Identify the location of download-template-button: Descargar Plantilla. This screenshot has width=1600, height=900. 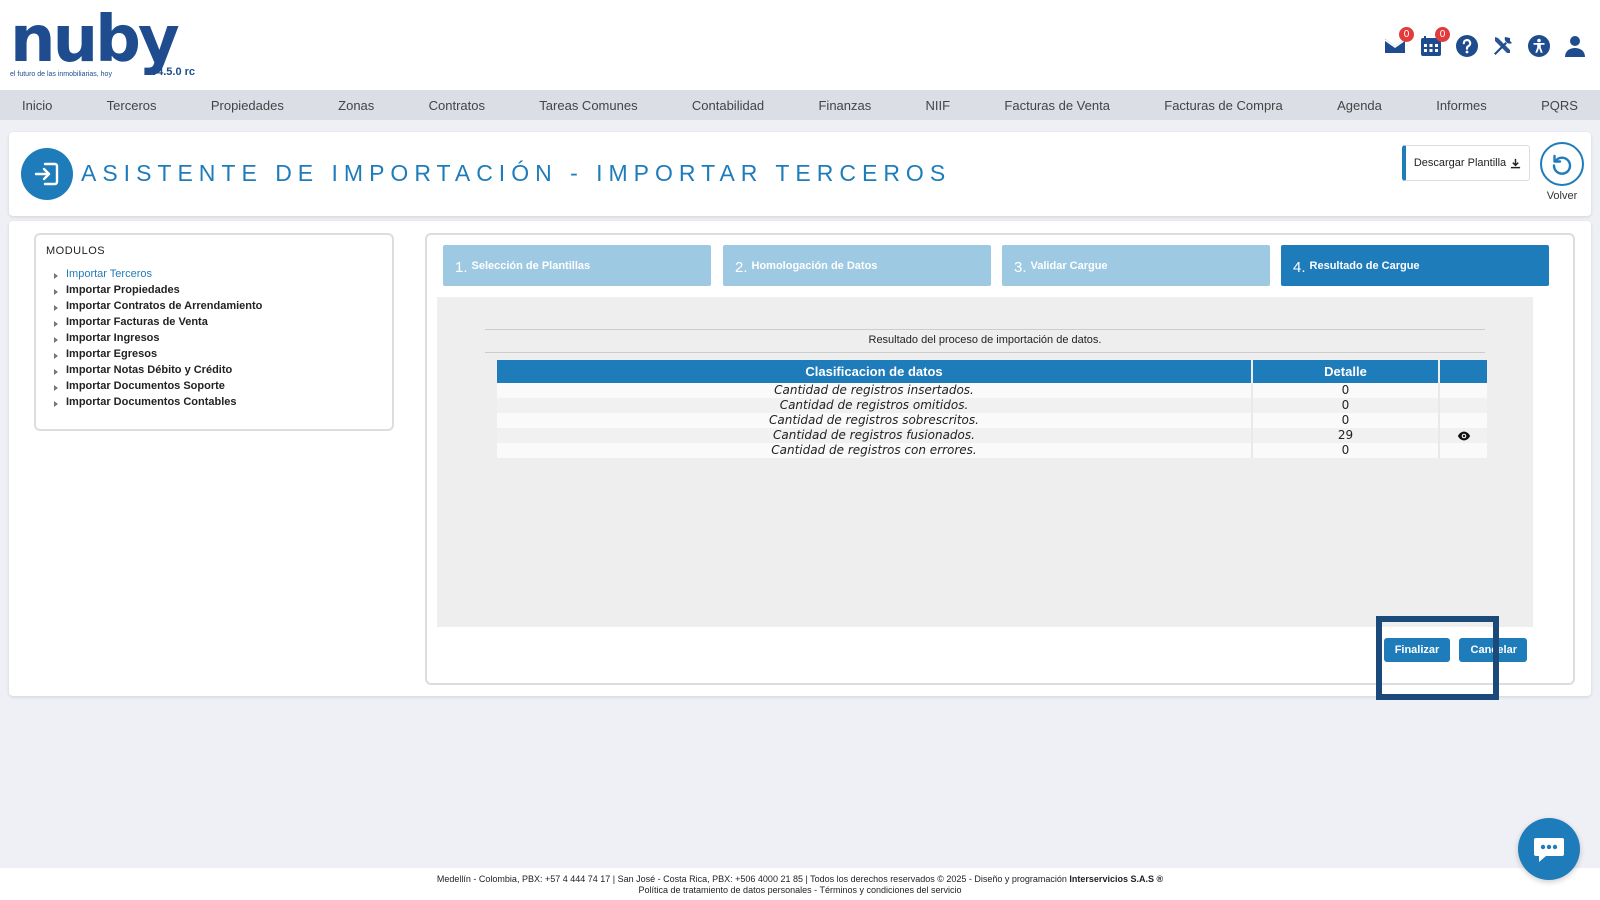
(1466, 163).